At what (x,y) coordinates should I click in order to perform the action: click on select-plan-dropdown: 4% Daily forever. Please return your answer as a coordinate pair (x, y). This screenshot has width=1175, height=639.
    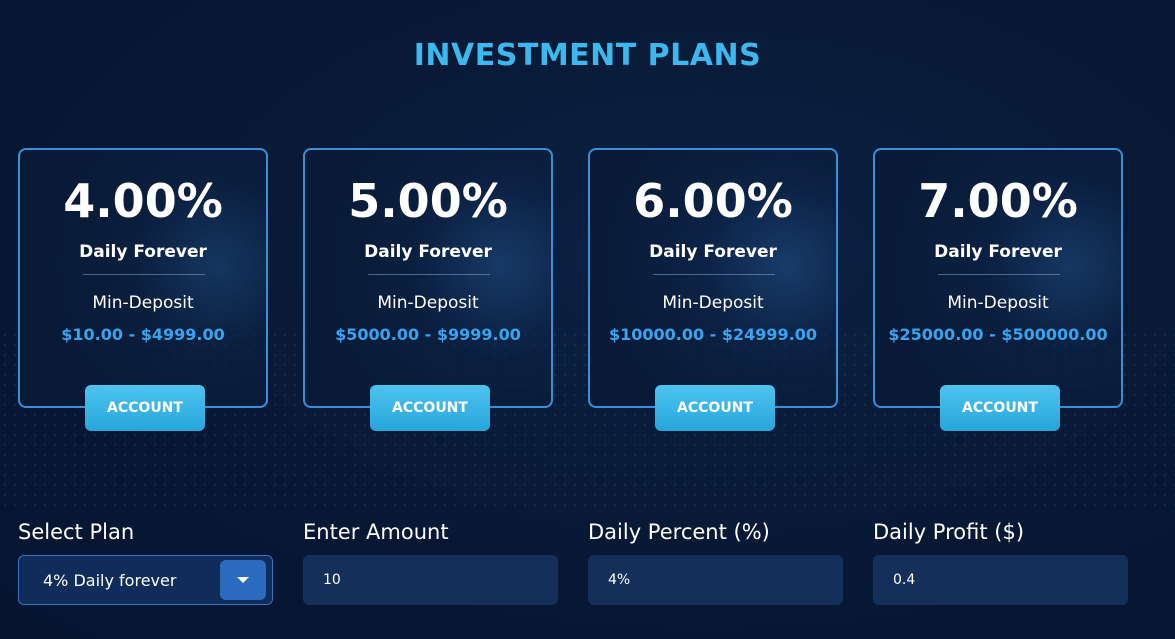
    Looking at the image, I should click on (145, 580).